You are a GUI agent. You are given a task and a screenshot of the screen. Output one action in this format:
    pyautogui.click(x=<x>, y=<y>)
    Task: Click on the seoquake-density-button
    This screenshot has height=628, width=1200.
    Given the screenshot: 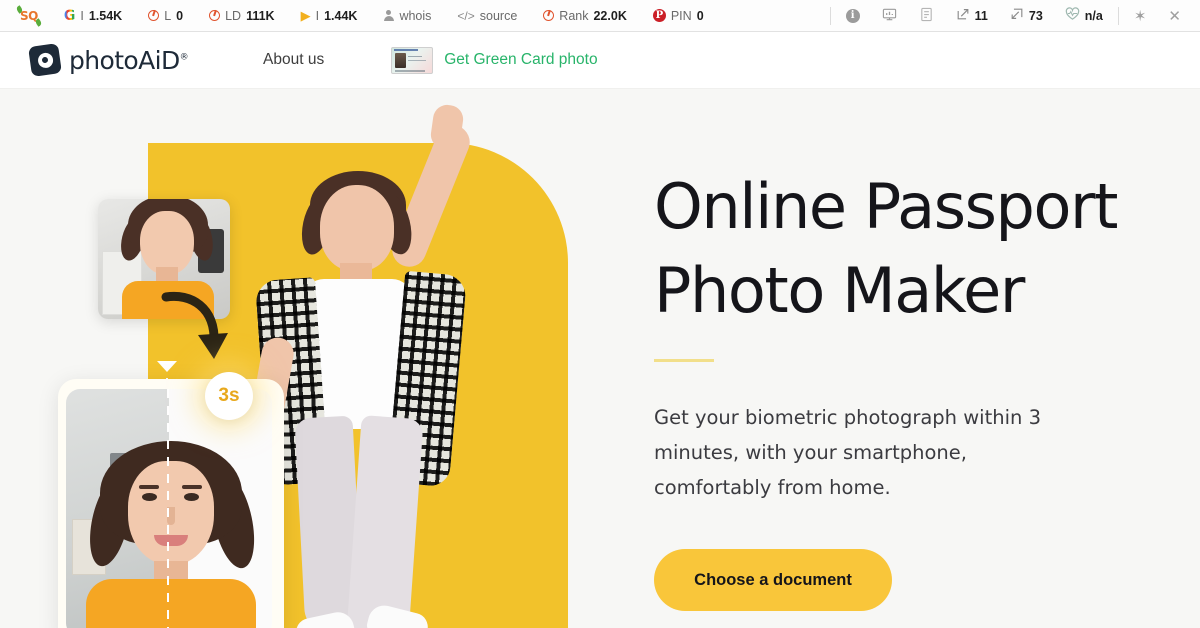 What is the action you would take?
    pyautogui.click(x=926, y=16)
    